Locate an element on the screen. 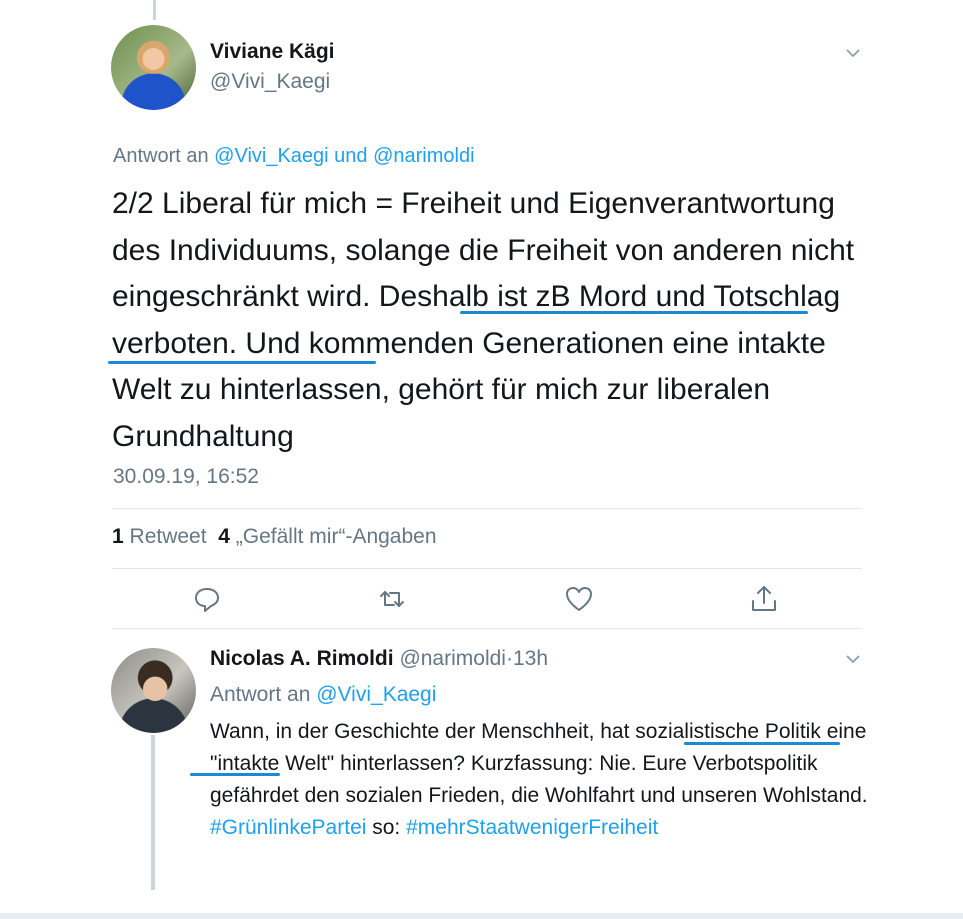  reply-to-handle: @Vivi_Kaegi is located at coordinates (376, 694).